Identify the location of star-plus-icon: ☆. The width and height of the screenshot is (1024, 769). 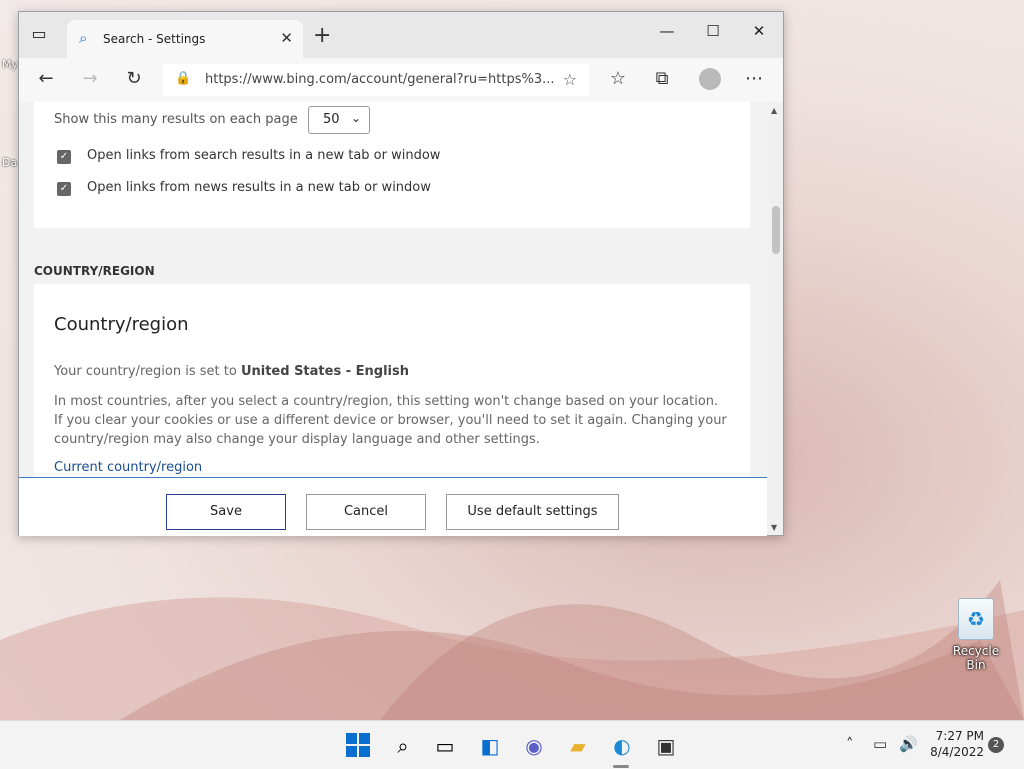
(570, 79).